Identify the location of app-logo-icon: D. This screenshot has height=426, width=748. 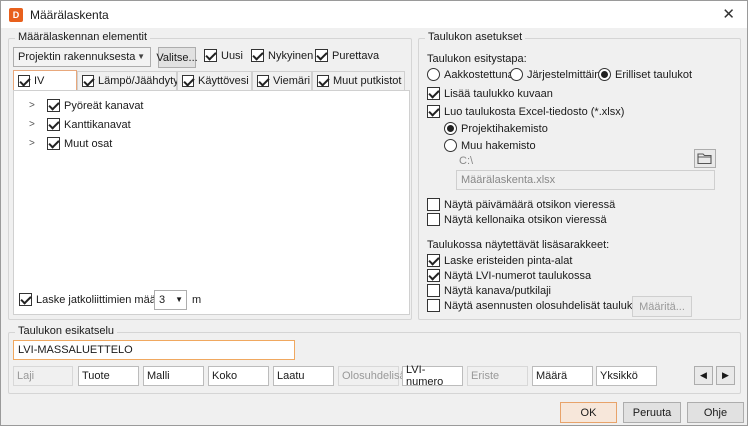
(16, 14).